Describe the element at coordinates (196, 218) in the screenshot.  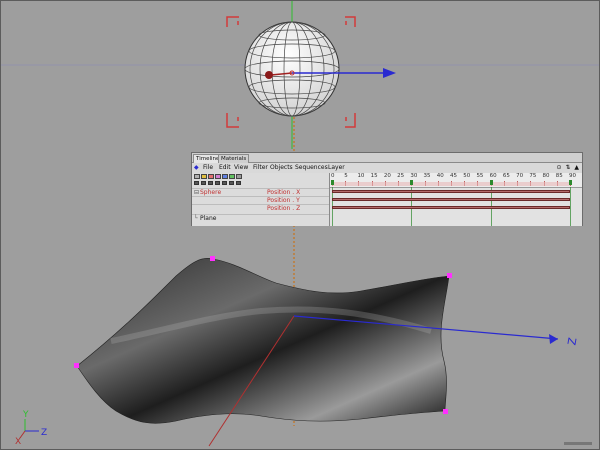
I see `tree-connector-icon: └` at that location.